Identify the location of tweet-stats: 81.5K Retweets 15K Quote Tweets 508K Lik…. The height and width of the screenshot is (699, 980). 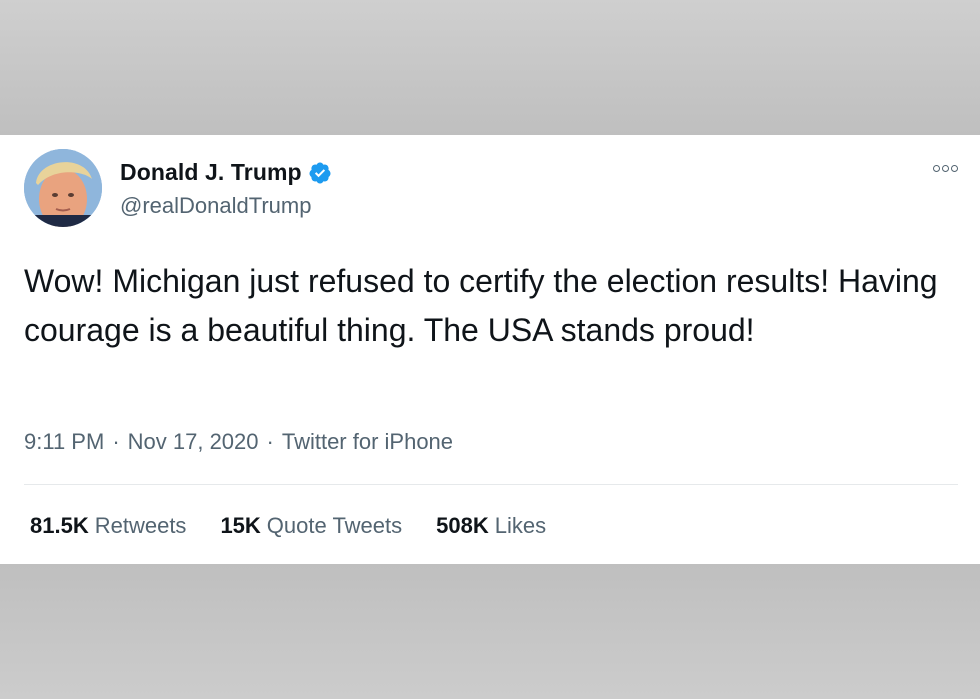
(288, 526).